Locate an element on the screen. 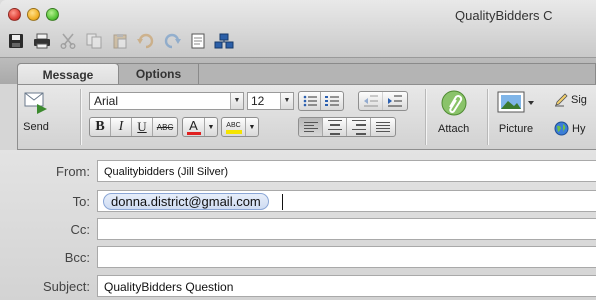  from-row: From: Qualitybidders (Jill Silver) is located at coordinates (298, 172).